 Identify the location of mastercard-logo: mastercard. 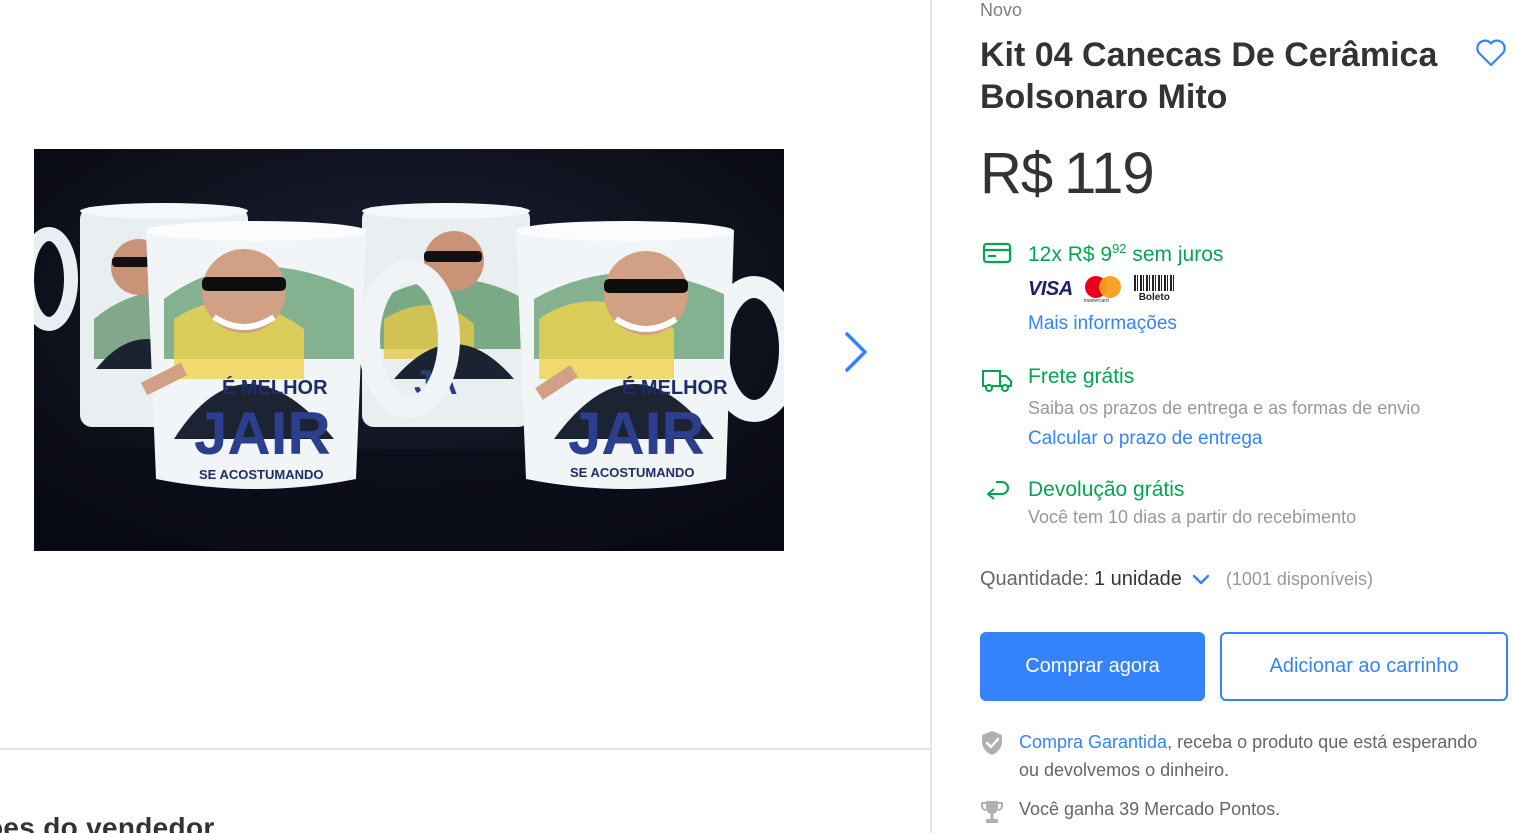
(1103, 289).